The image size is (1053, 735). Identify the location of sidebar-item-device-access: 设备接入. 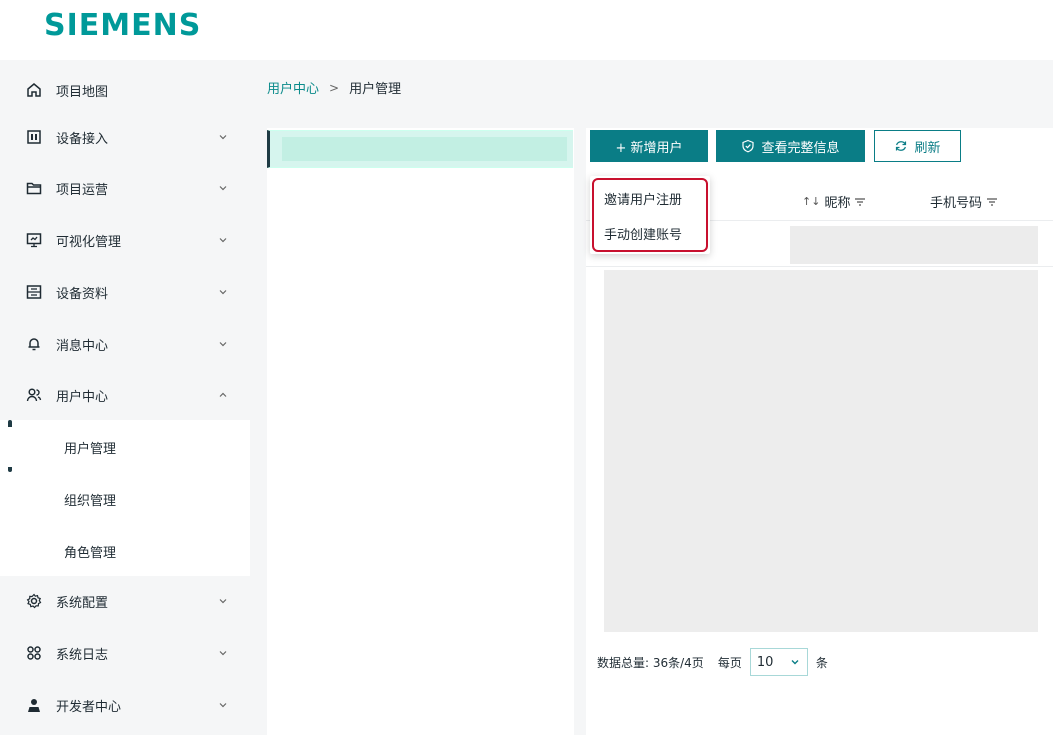
(125, 137).